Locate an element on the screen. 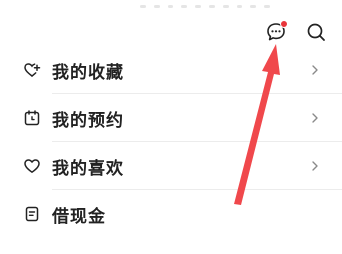 The image size is (342, 254). menu-item-label: 我的预约 is located at coordinates (88, 120).